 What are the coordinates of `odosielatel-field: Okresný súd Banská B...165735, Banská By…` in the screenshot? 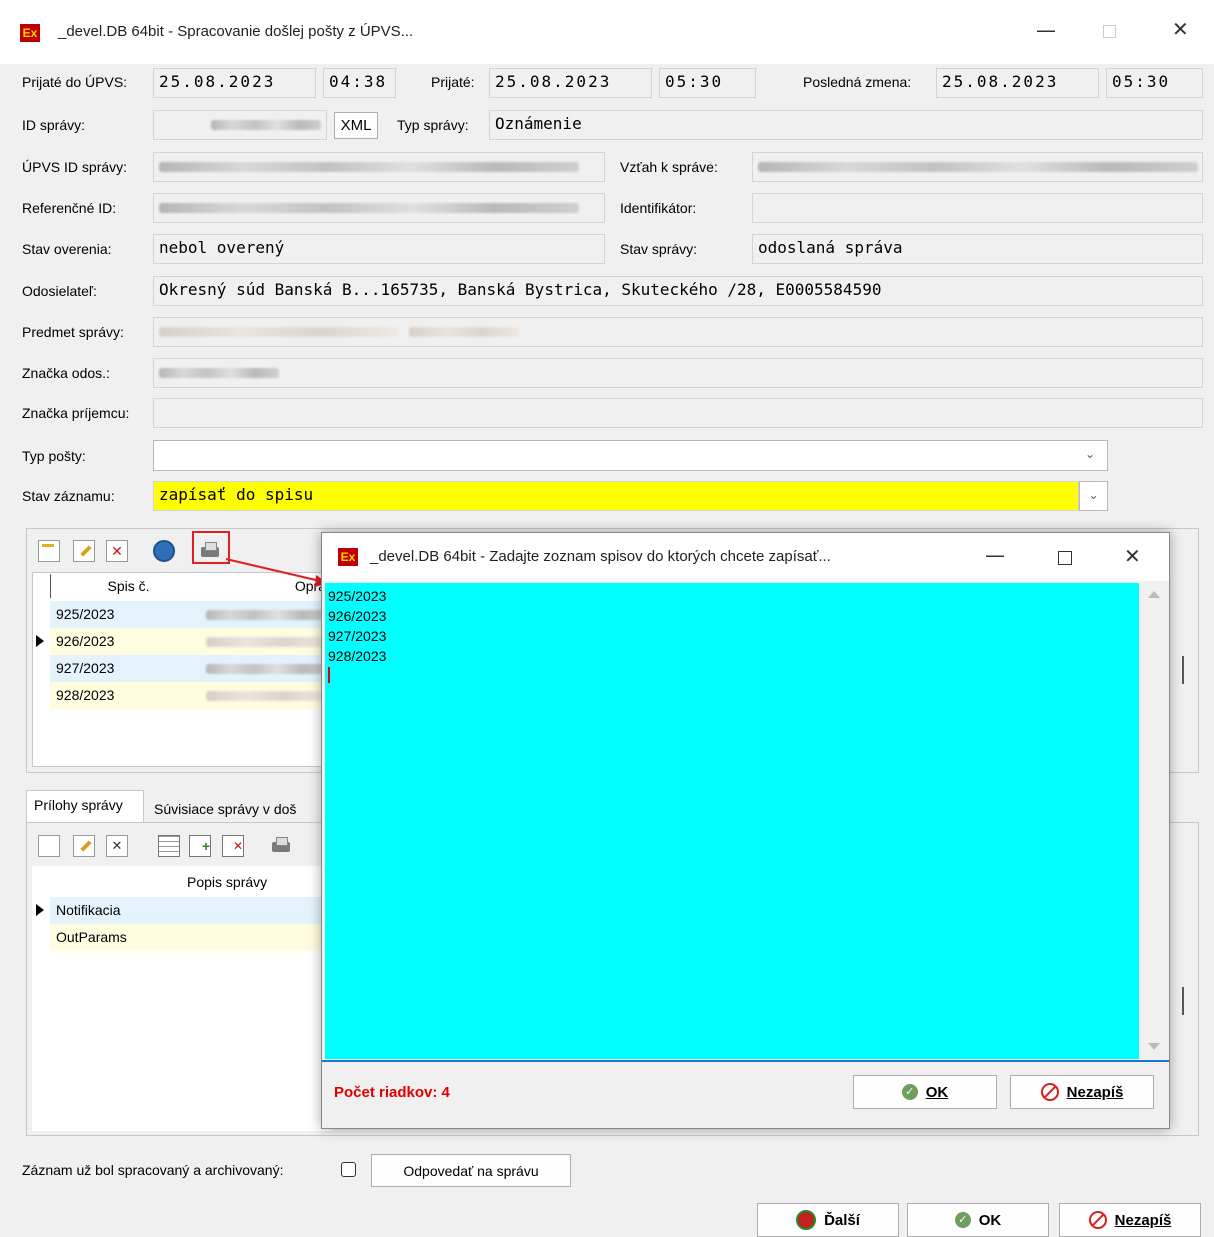 It's located at (678, 291).